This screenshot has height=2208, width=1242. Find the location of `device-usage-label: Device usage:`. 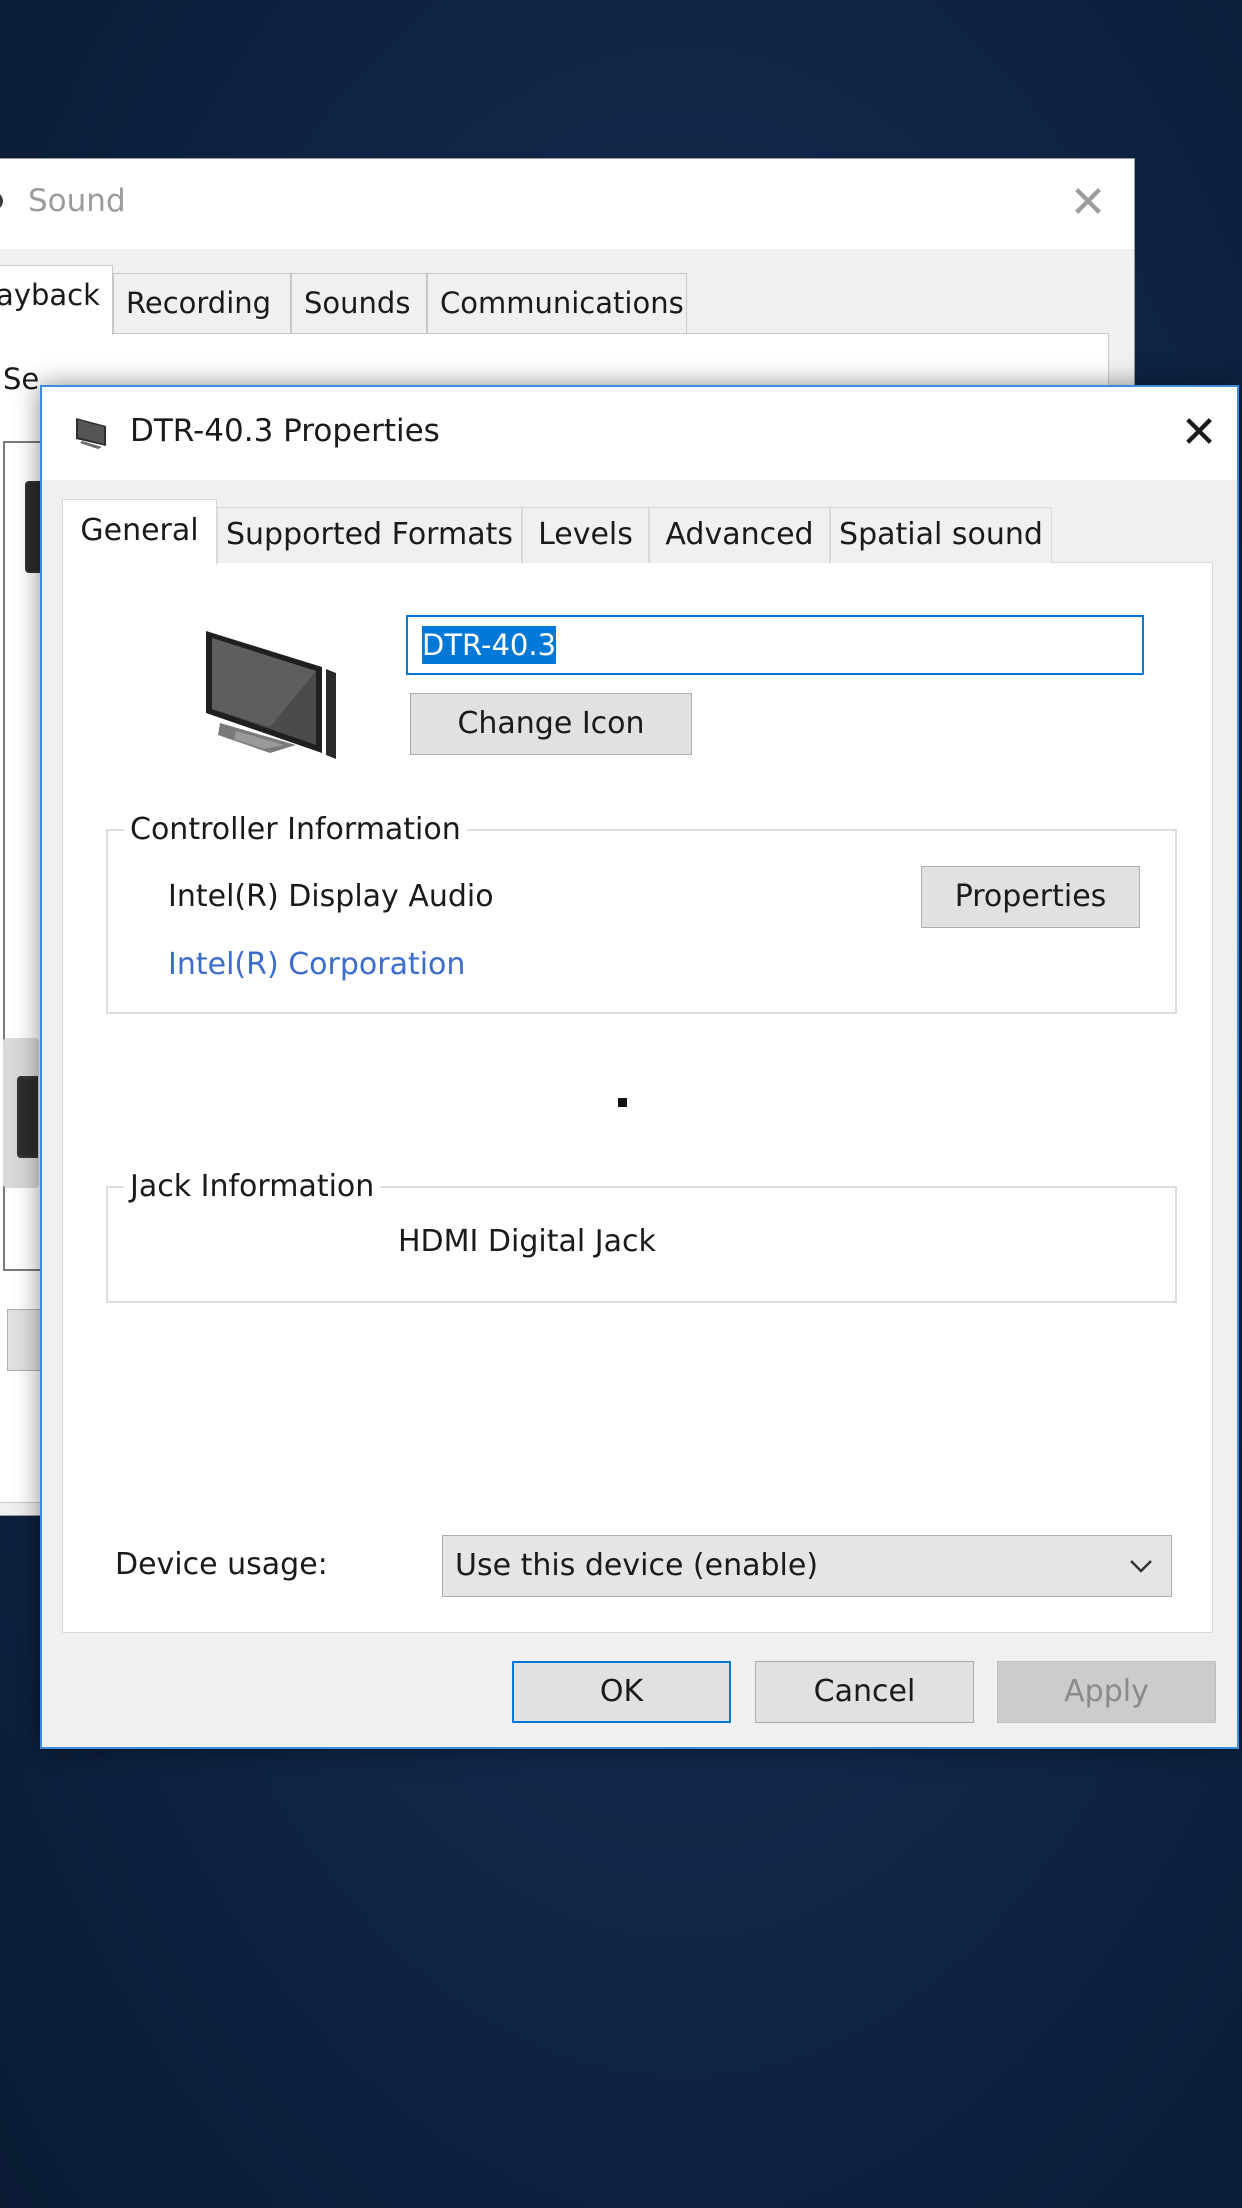

device-usage-label: Device usage: is located at coordinates (221, 1564).